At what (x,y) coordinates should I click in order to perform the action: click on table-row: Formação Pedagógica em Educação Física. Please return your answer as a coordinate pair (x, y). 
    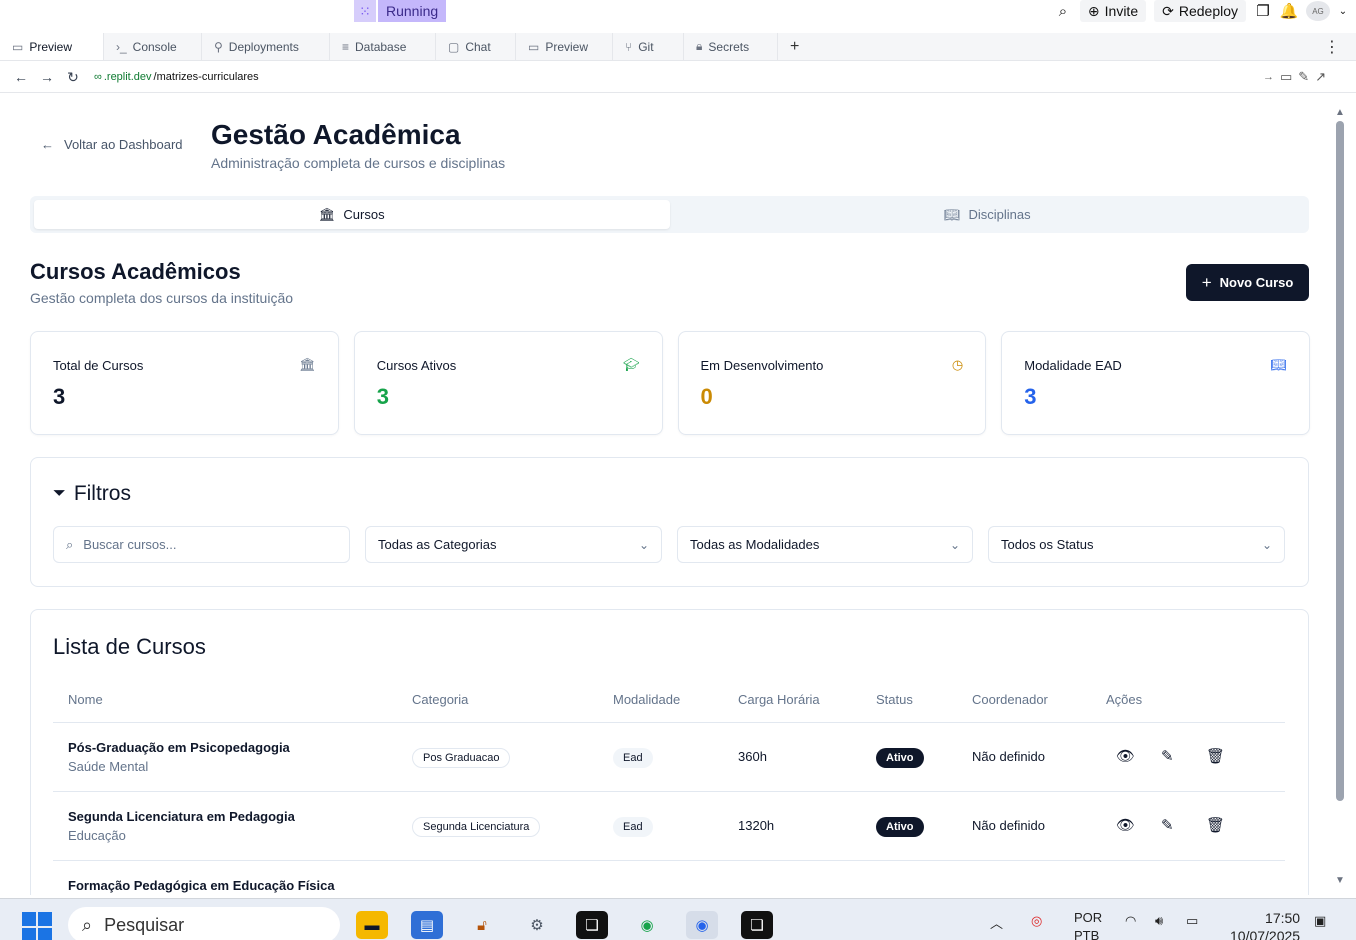
    Looking at the image, I should click on (669, 878).